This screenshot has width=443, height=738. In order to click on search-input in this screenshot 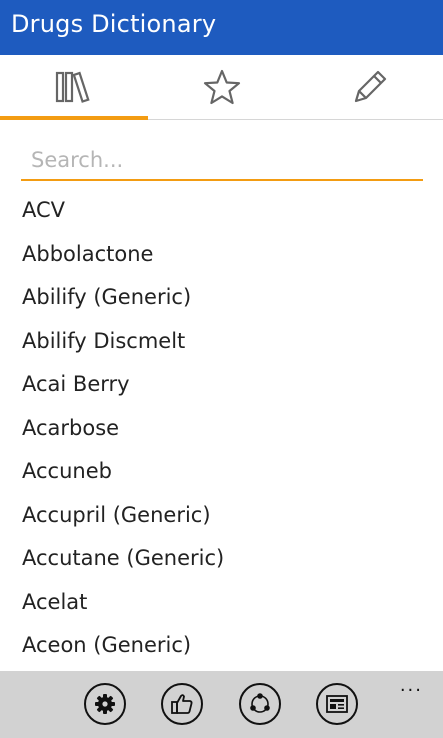, I will do `click(222, 161)`.